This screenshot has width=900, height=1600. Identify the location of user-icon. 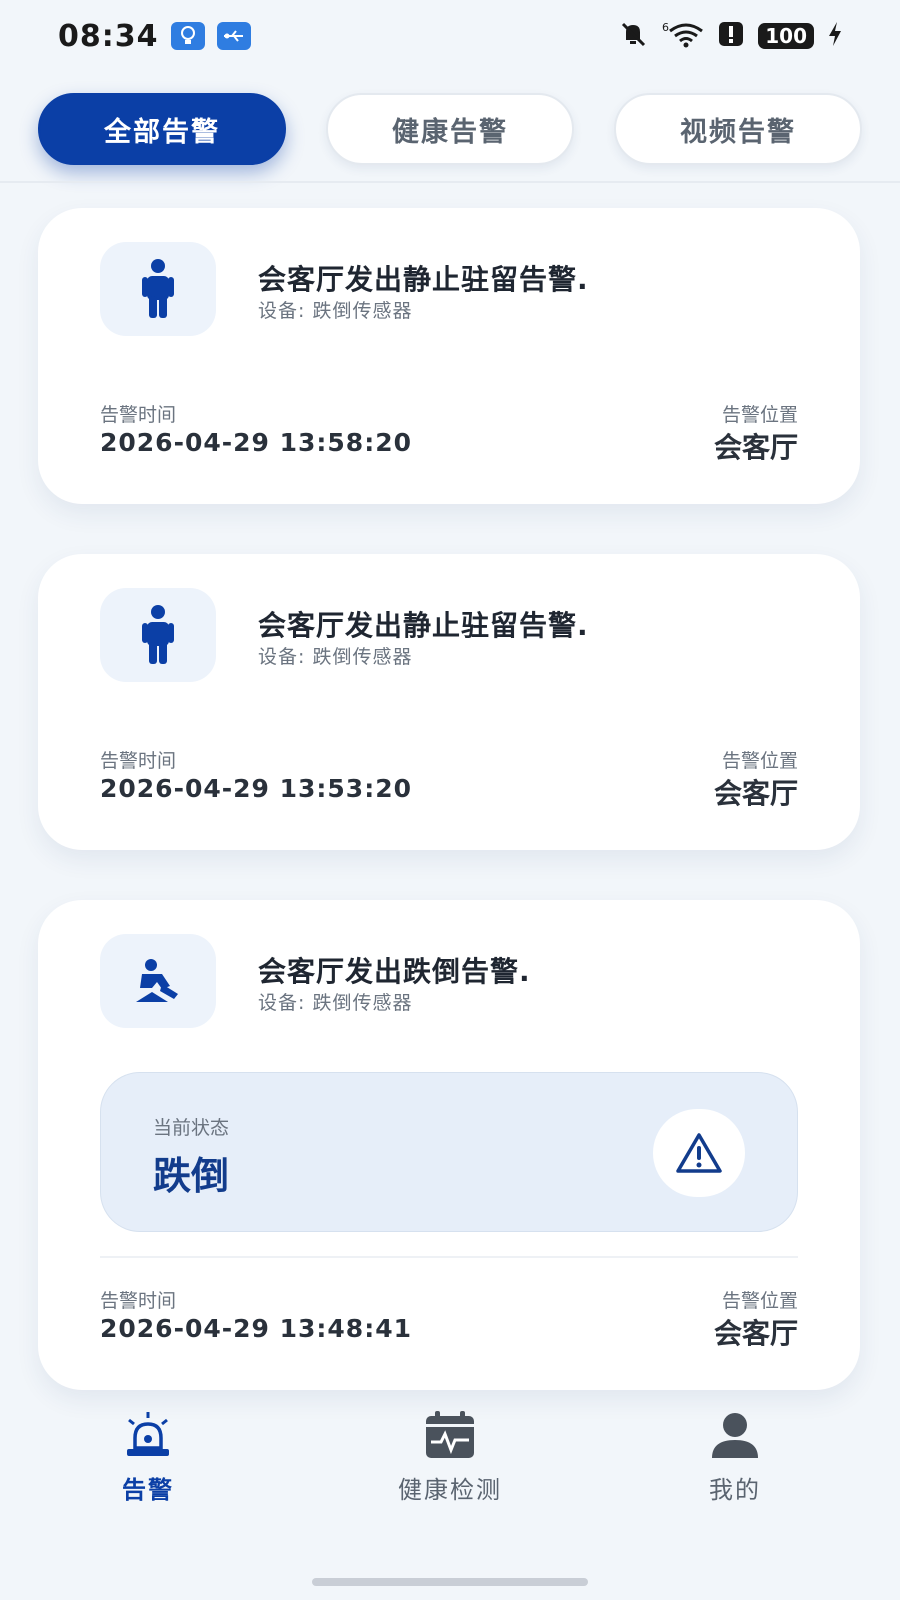
(735, 1437).